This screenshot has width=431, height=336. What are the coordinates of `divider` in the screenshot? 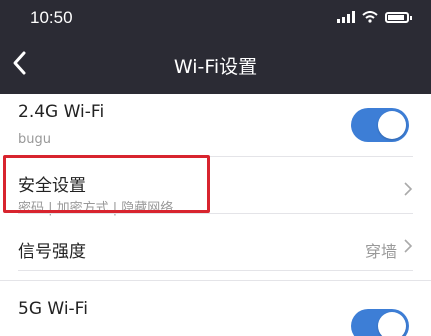 It's located at (215, 270).